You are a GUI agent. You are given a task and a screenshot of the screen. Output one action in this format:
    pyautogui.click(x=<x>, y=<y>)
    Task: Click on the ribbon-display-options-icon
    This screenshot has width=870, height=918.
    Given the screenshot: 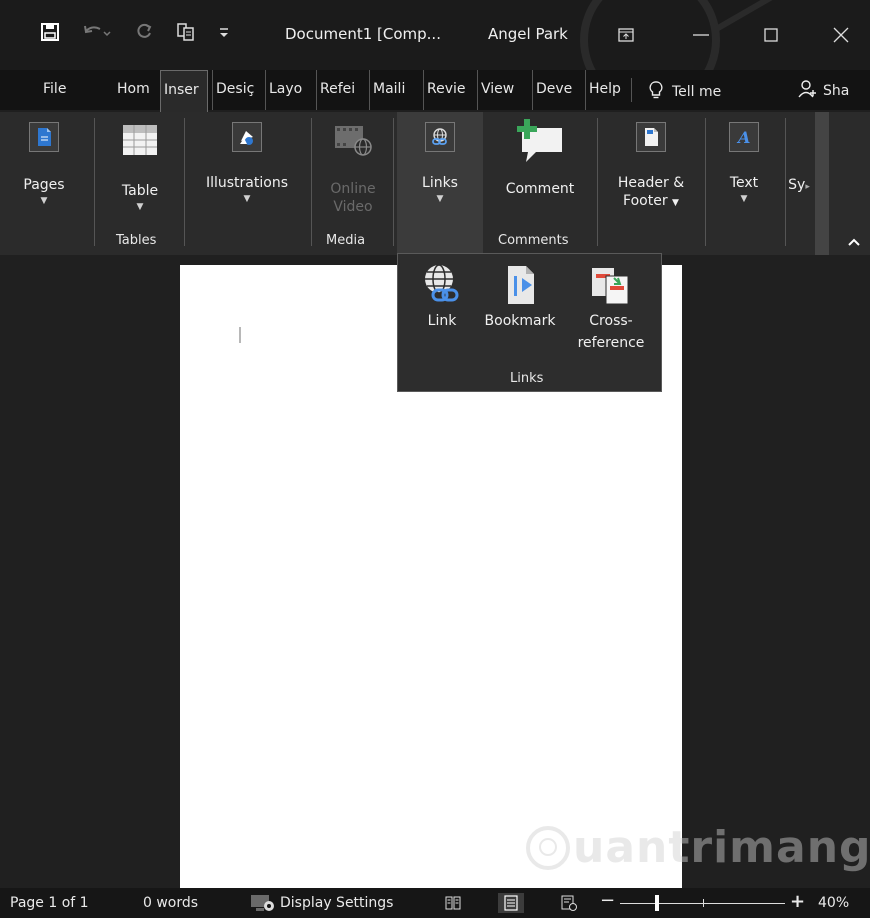 What is the action you would take?
    pyautogui.click(x=626, y=35)
    